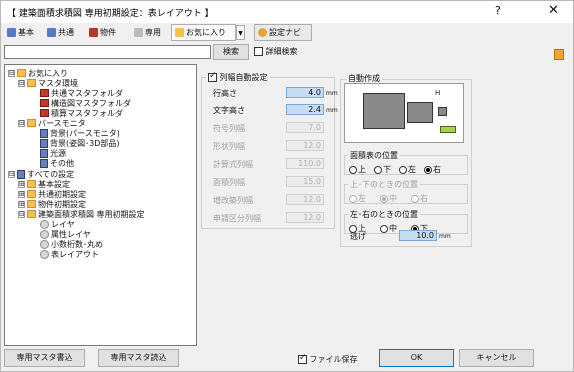 The width and height of the screenshot is (574, 372). Describe the element at coordinates (147, 32) in the screenshot. I see `tab-dedicated: 専用` at that location.